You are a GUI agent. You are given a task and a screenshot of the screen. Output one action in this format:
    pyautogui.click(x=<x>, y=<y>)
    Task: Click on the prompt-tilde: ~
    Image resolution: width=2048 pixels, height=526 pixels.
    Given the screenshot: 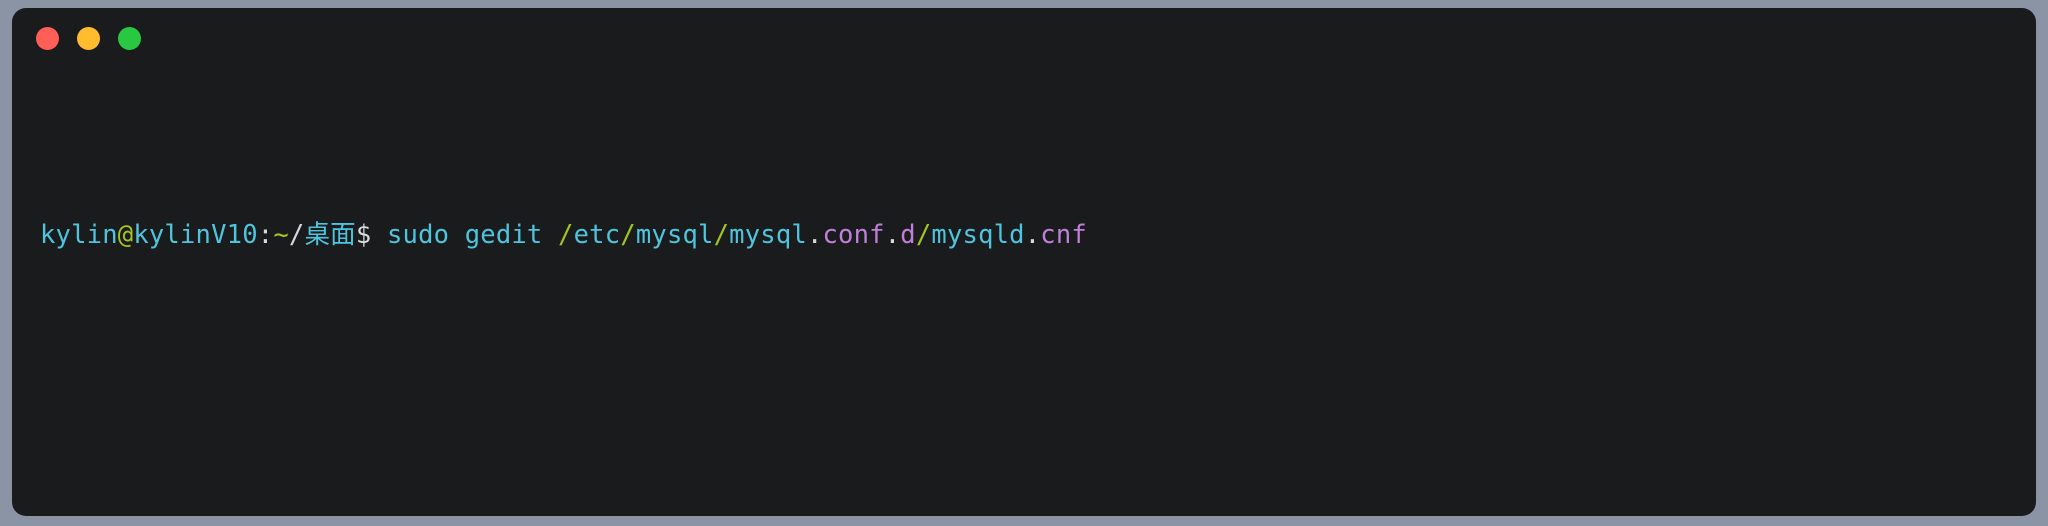 What is the action you would take?
    pyautogui.click(x=281, y=235)
    